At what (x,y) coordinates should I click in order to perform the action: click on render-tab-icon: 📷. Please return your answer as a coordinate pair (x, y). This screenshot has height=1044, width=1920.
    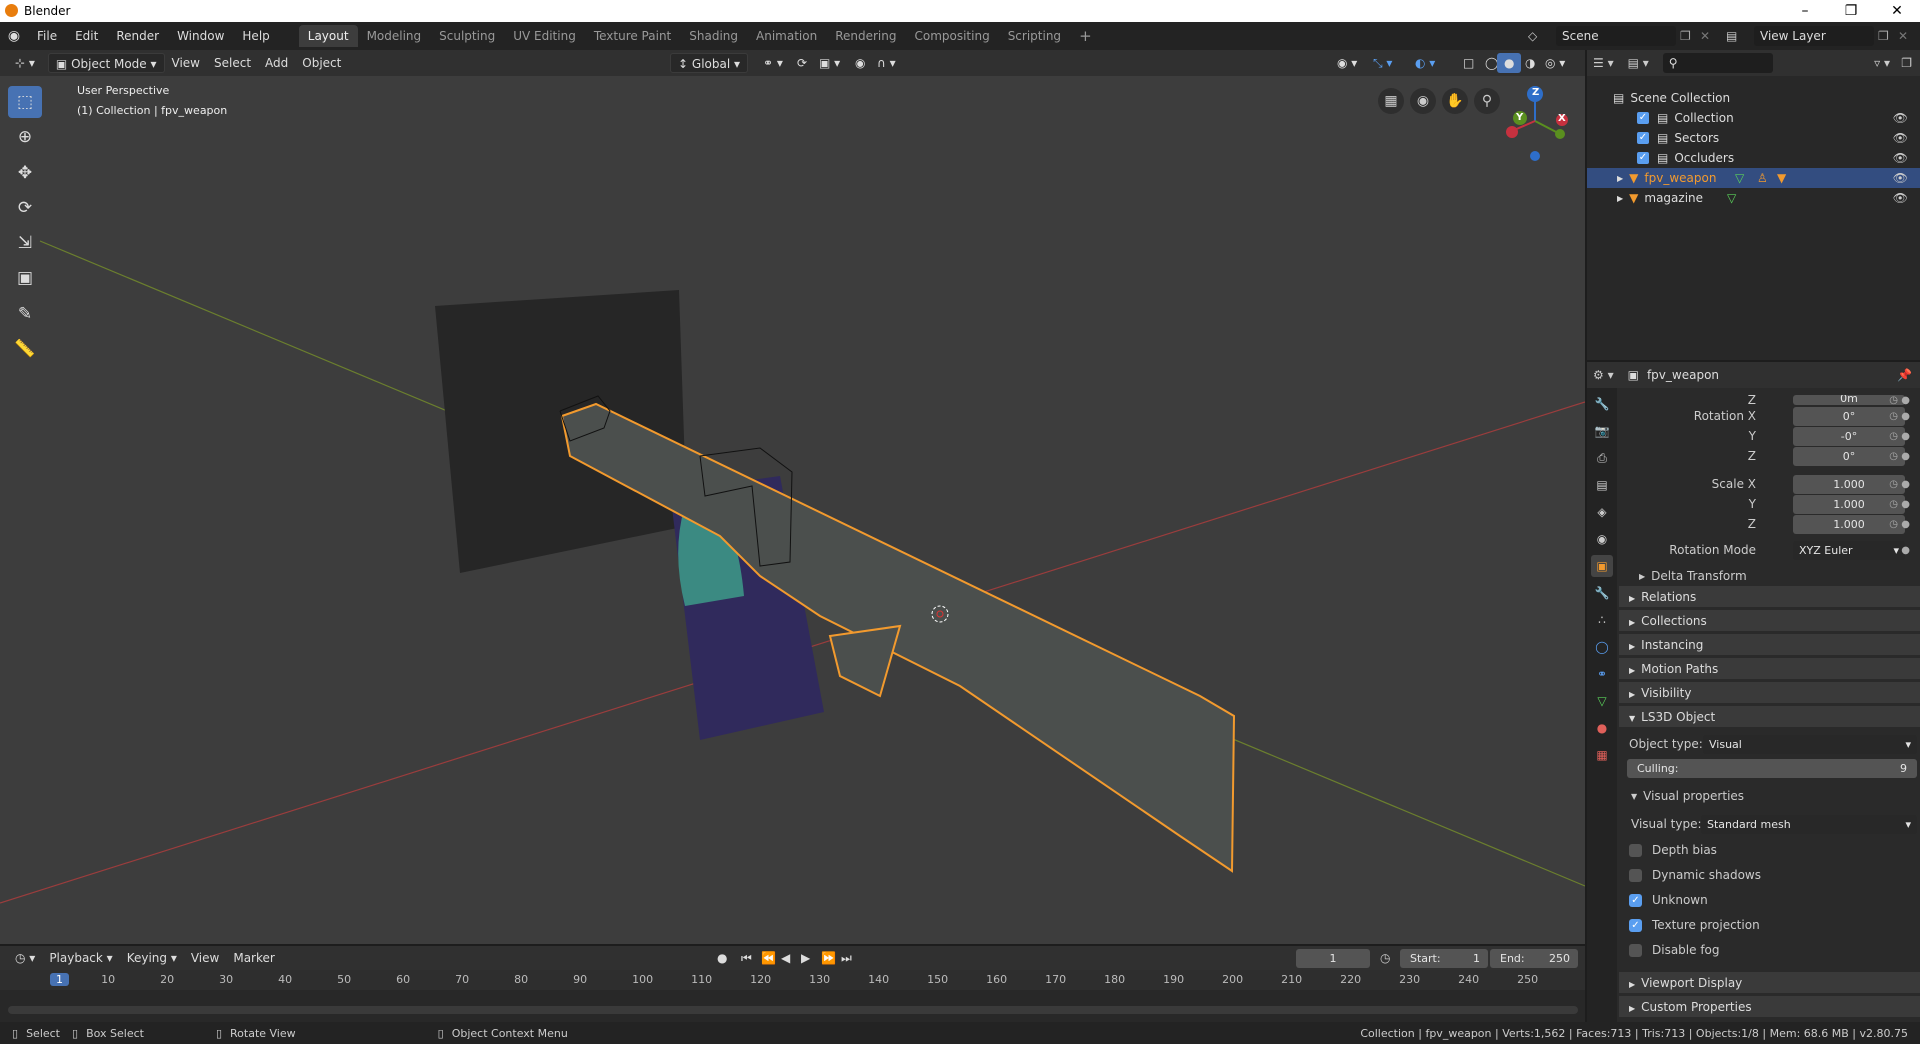
    Looking at the image, I should click on (1602, 431).